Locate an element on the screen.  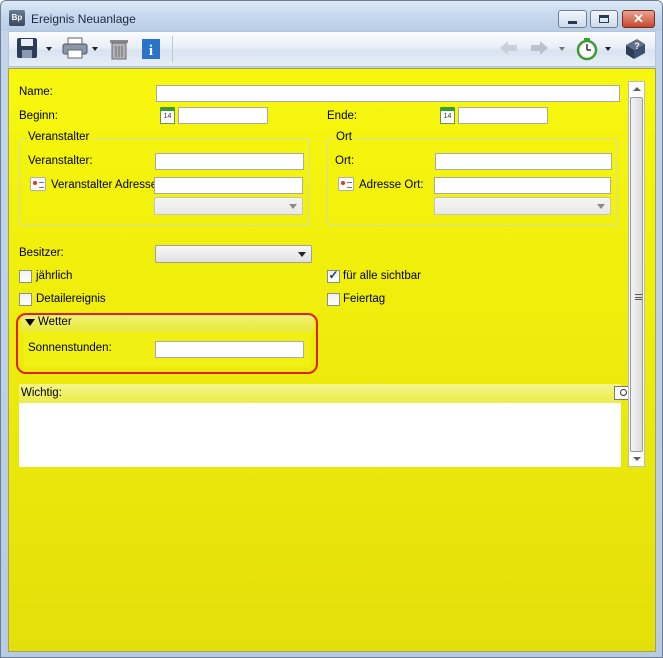
detailereignis-checkbox is located at coordinates (25, 299).